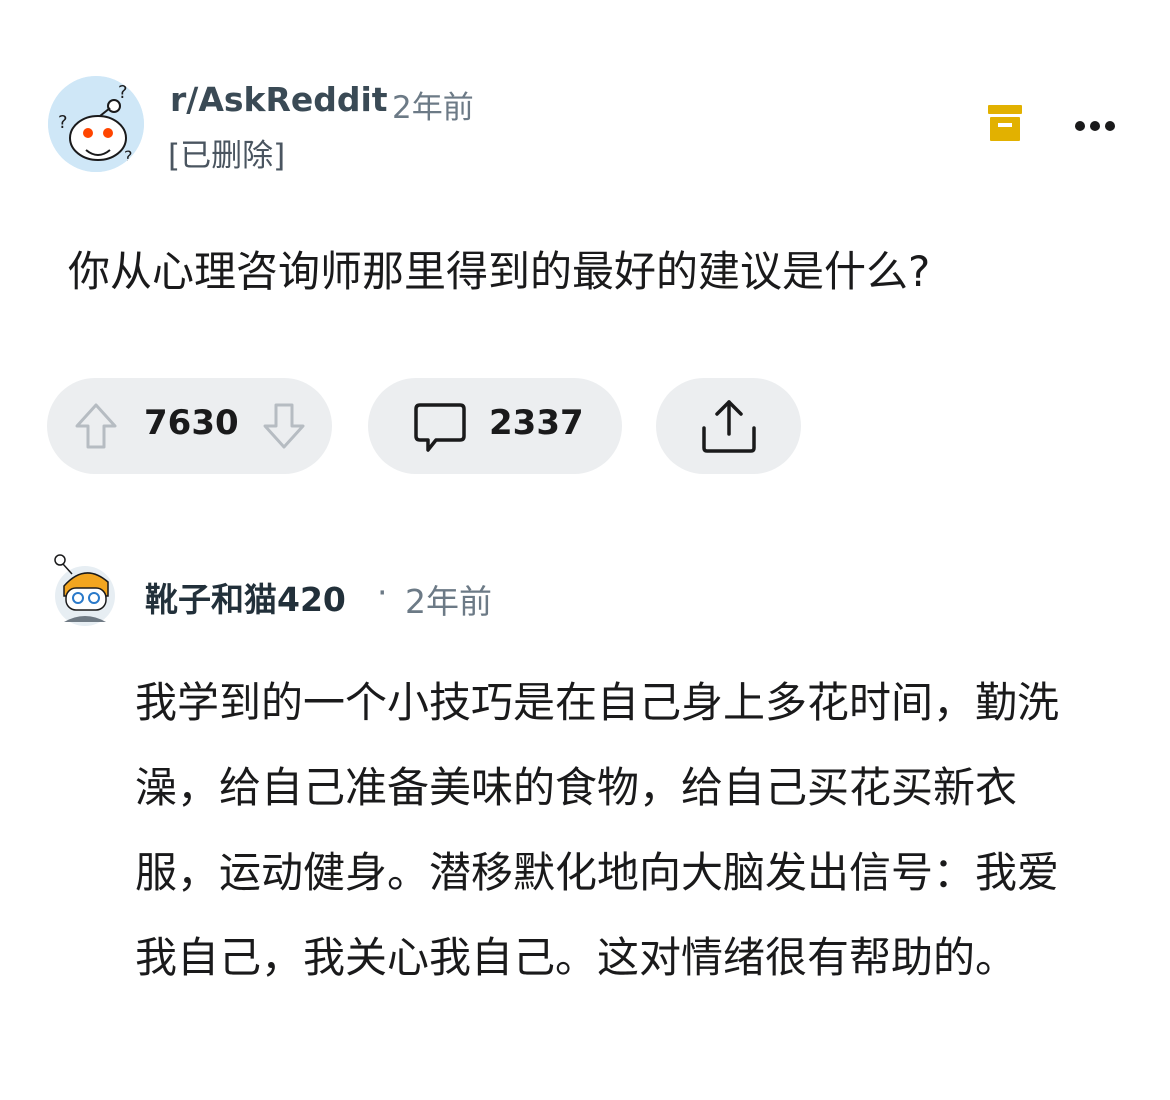 This screenshot has height=1100, width=1170. Describe the element at coordinates (284, 426) in the screenshot. I see `downvote-arrow-icon` at that location.